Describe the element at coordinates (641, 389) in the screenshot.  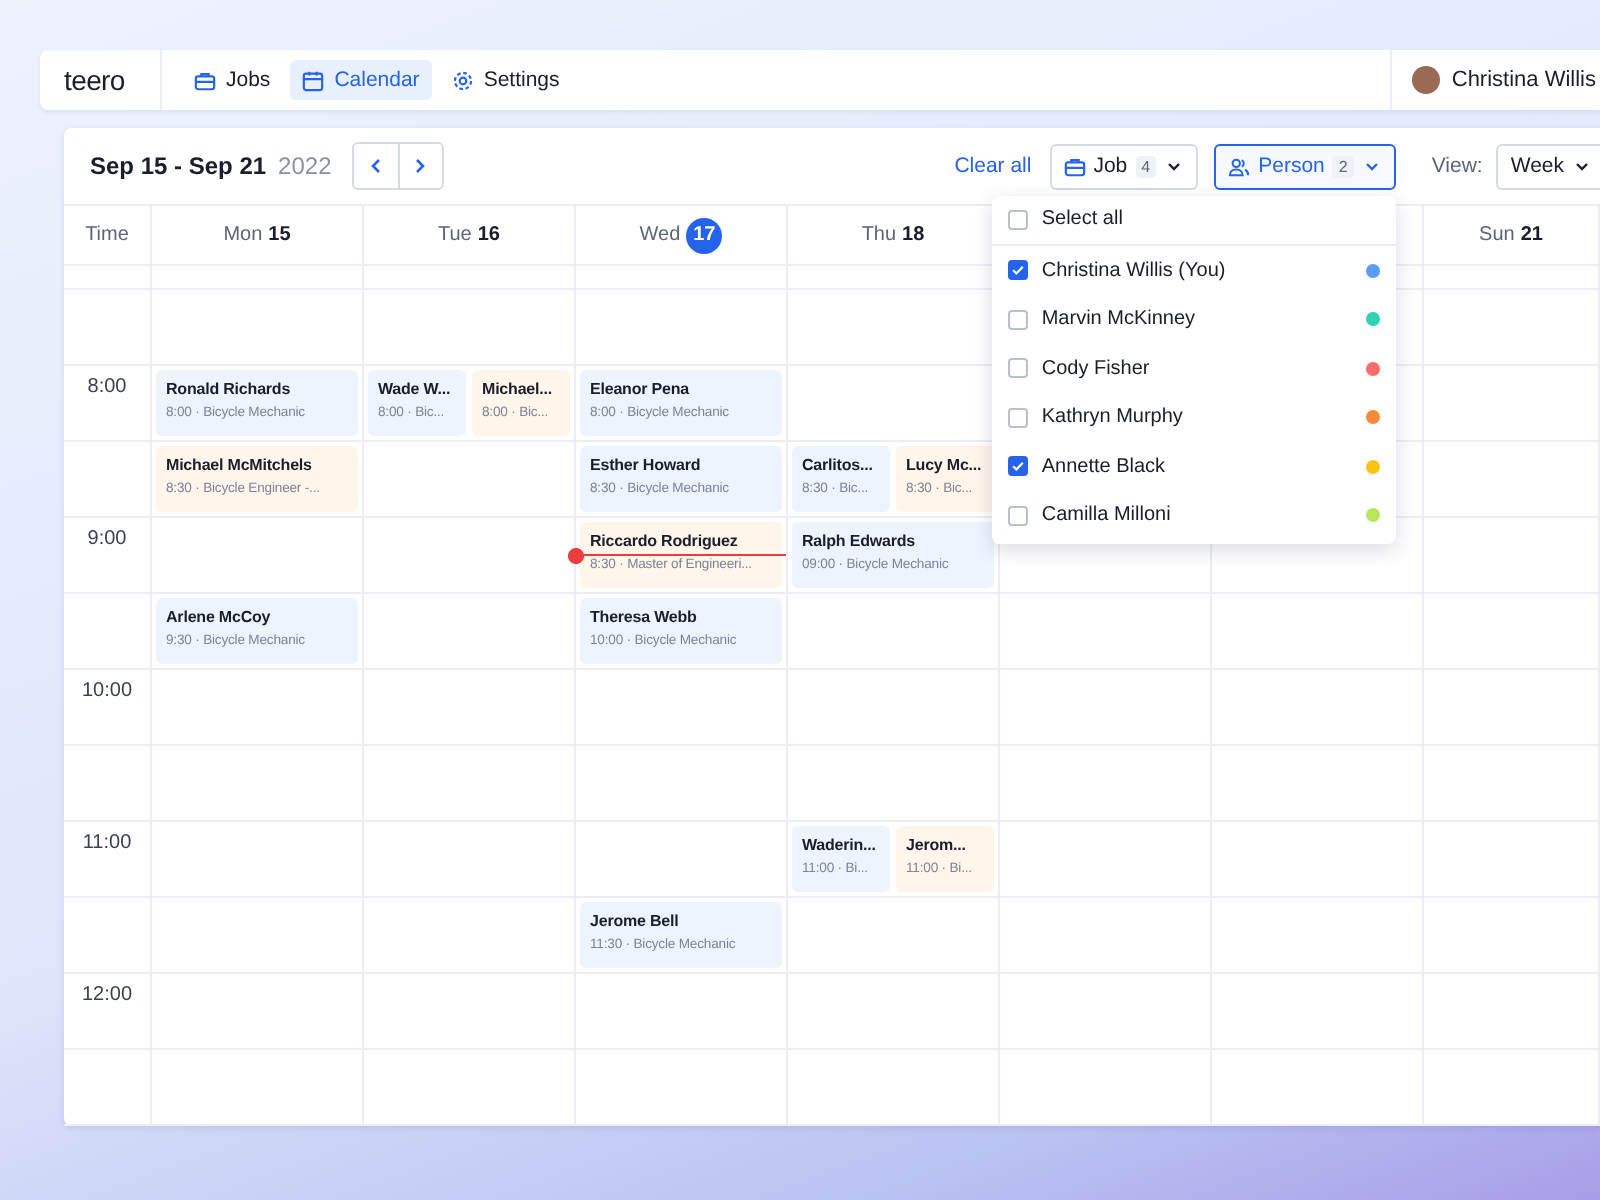
I see `event-name: Eleanor Pena` at that location.